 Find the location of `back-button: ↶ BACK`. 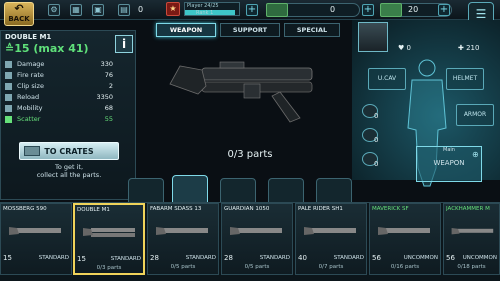

back-button: ↶ BACK is located at coordinates (19, 14).